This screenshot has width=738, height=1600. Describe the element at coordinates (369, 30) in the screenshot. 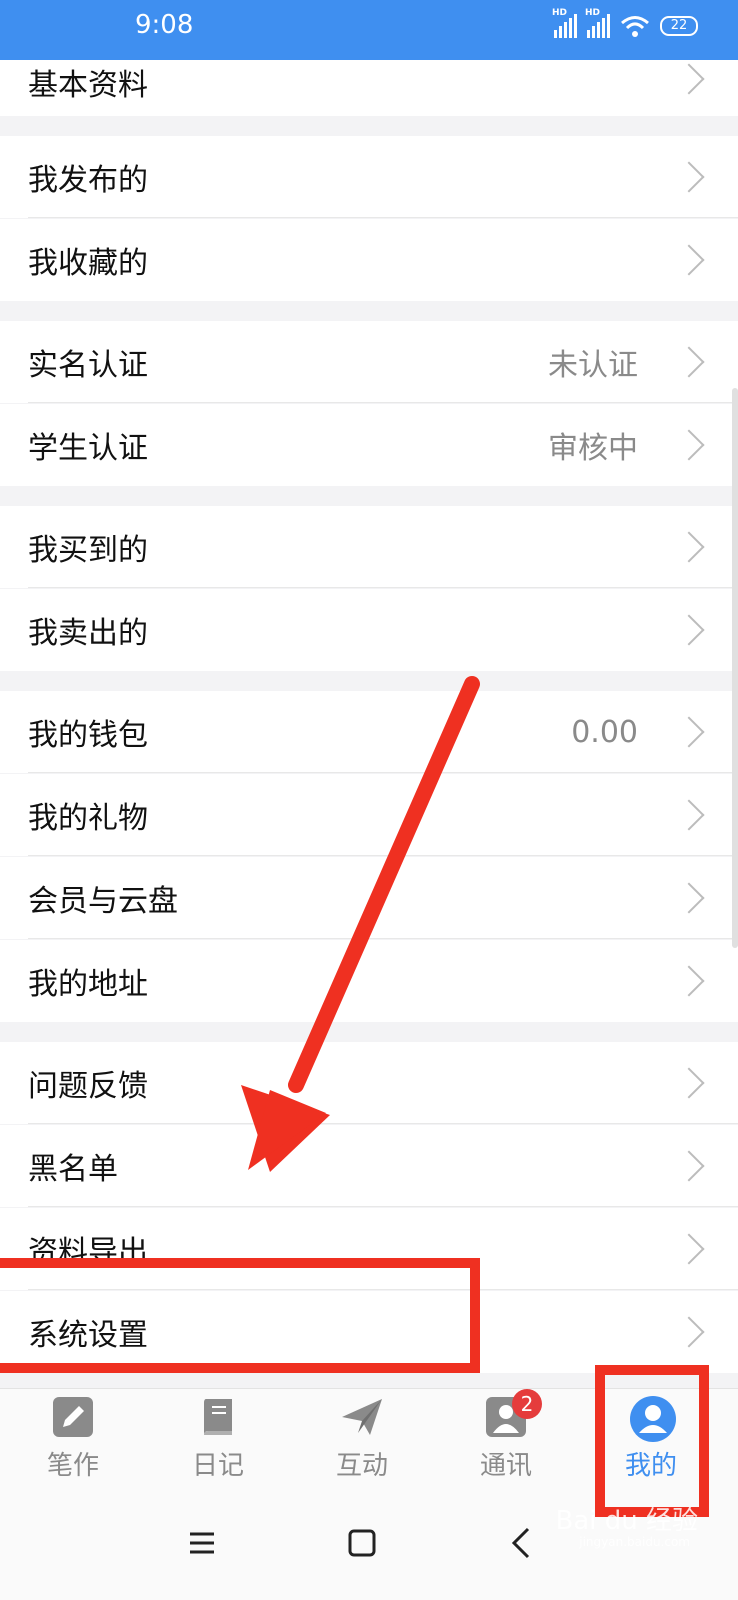

I see `status-bar: 9:08 HD HD 22` at that location.